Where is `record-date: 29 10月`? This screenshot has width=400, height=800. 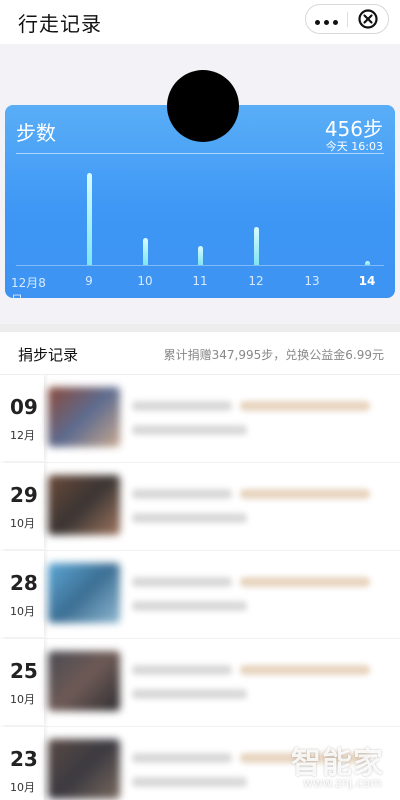 record-date: 29 10月 is located at coordinates (22, 506).